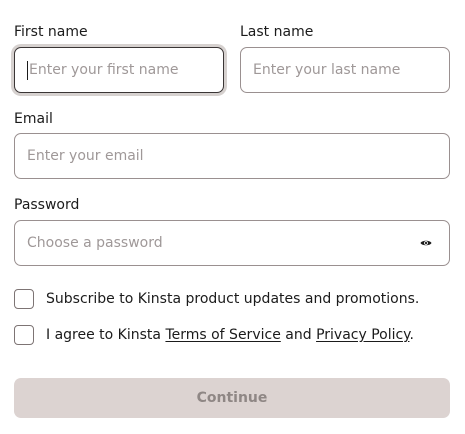  What do you see at coordinates (33, 119) in the screenshot?
I see `email-label: Email` at bounding box center [33, 119].